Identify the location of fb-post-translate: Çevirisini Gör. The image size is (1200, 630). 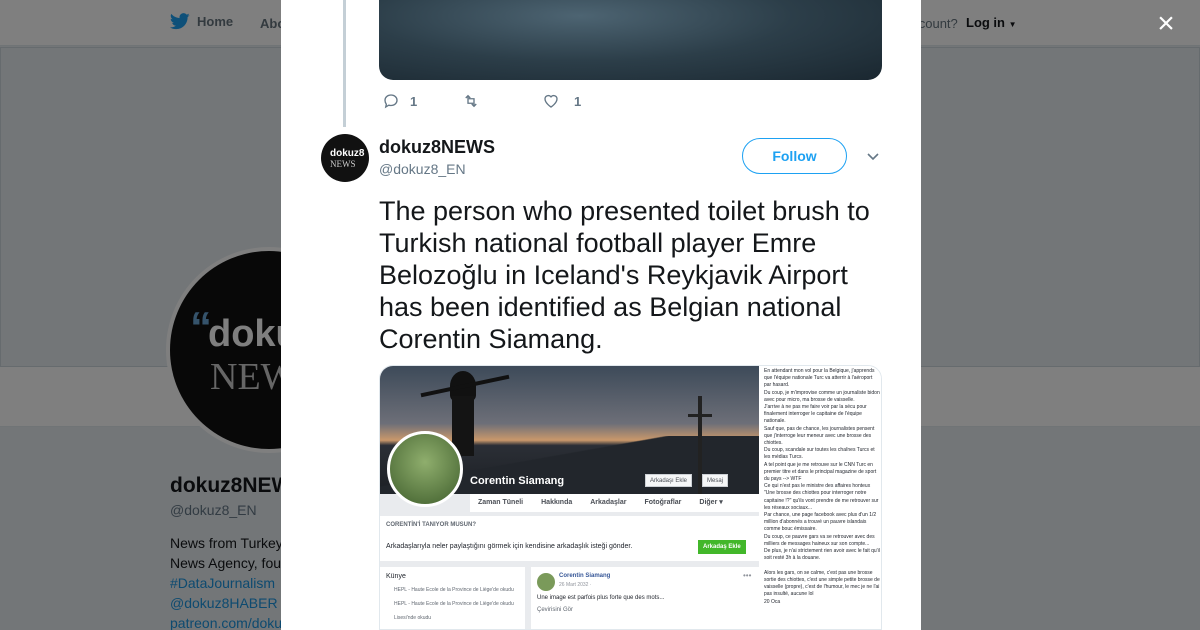
(555, 610).